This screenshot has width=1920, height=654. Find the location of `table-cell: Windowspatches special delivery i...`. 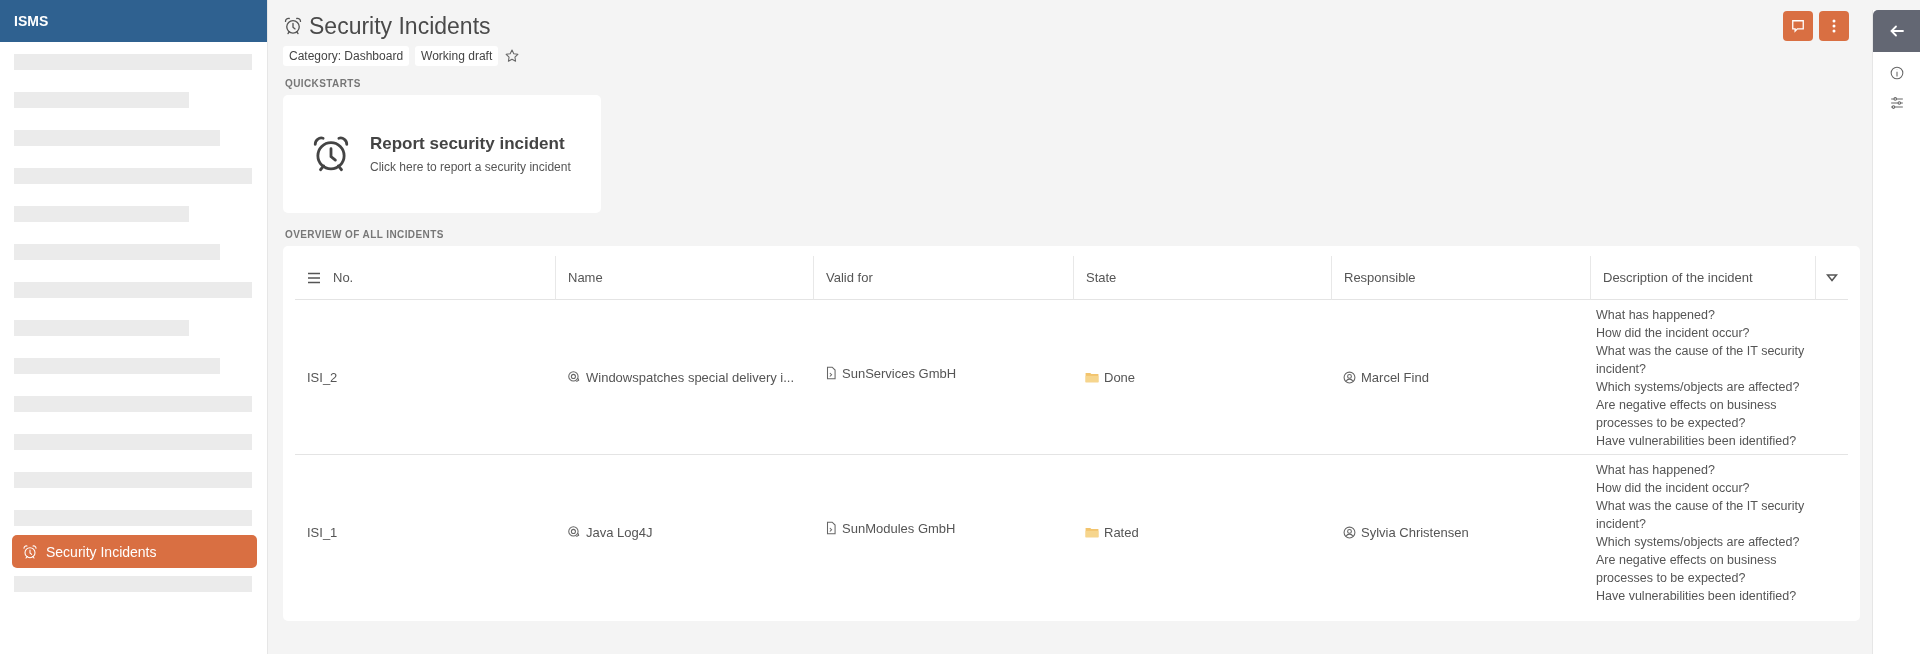

table-cell: Windowspatches special delivery i... is located at coordinates (690, 377).